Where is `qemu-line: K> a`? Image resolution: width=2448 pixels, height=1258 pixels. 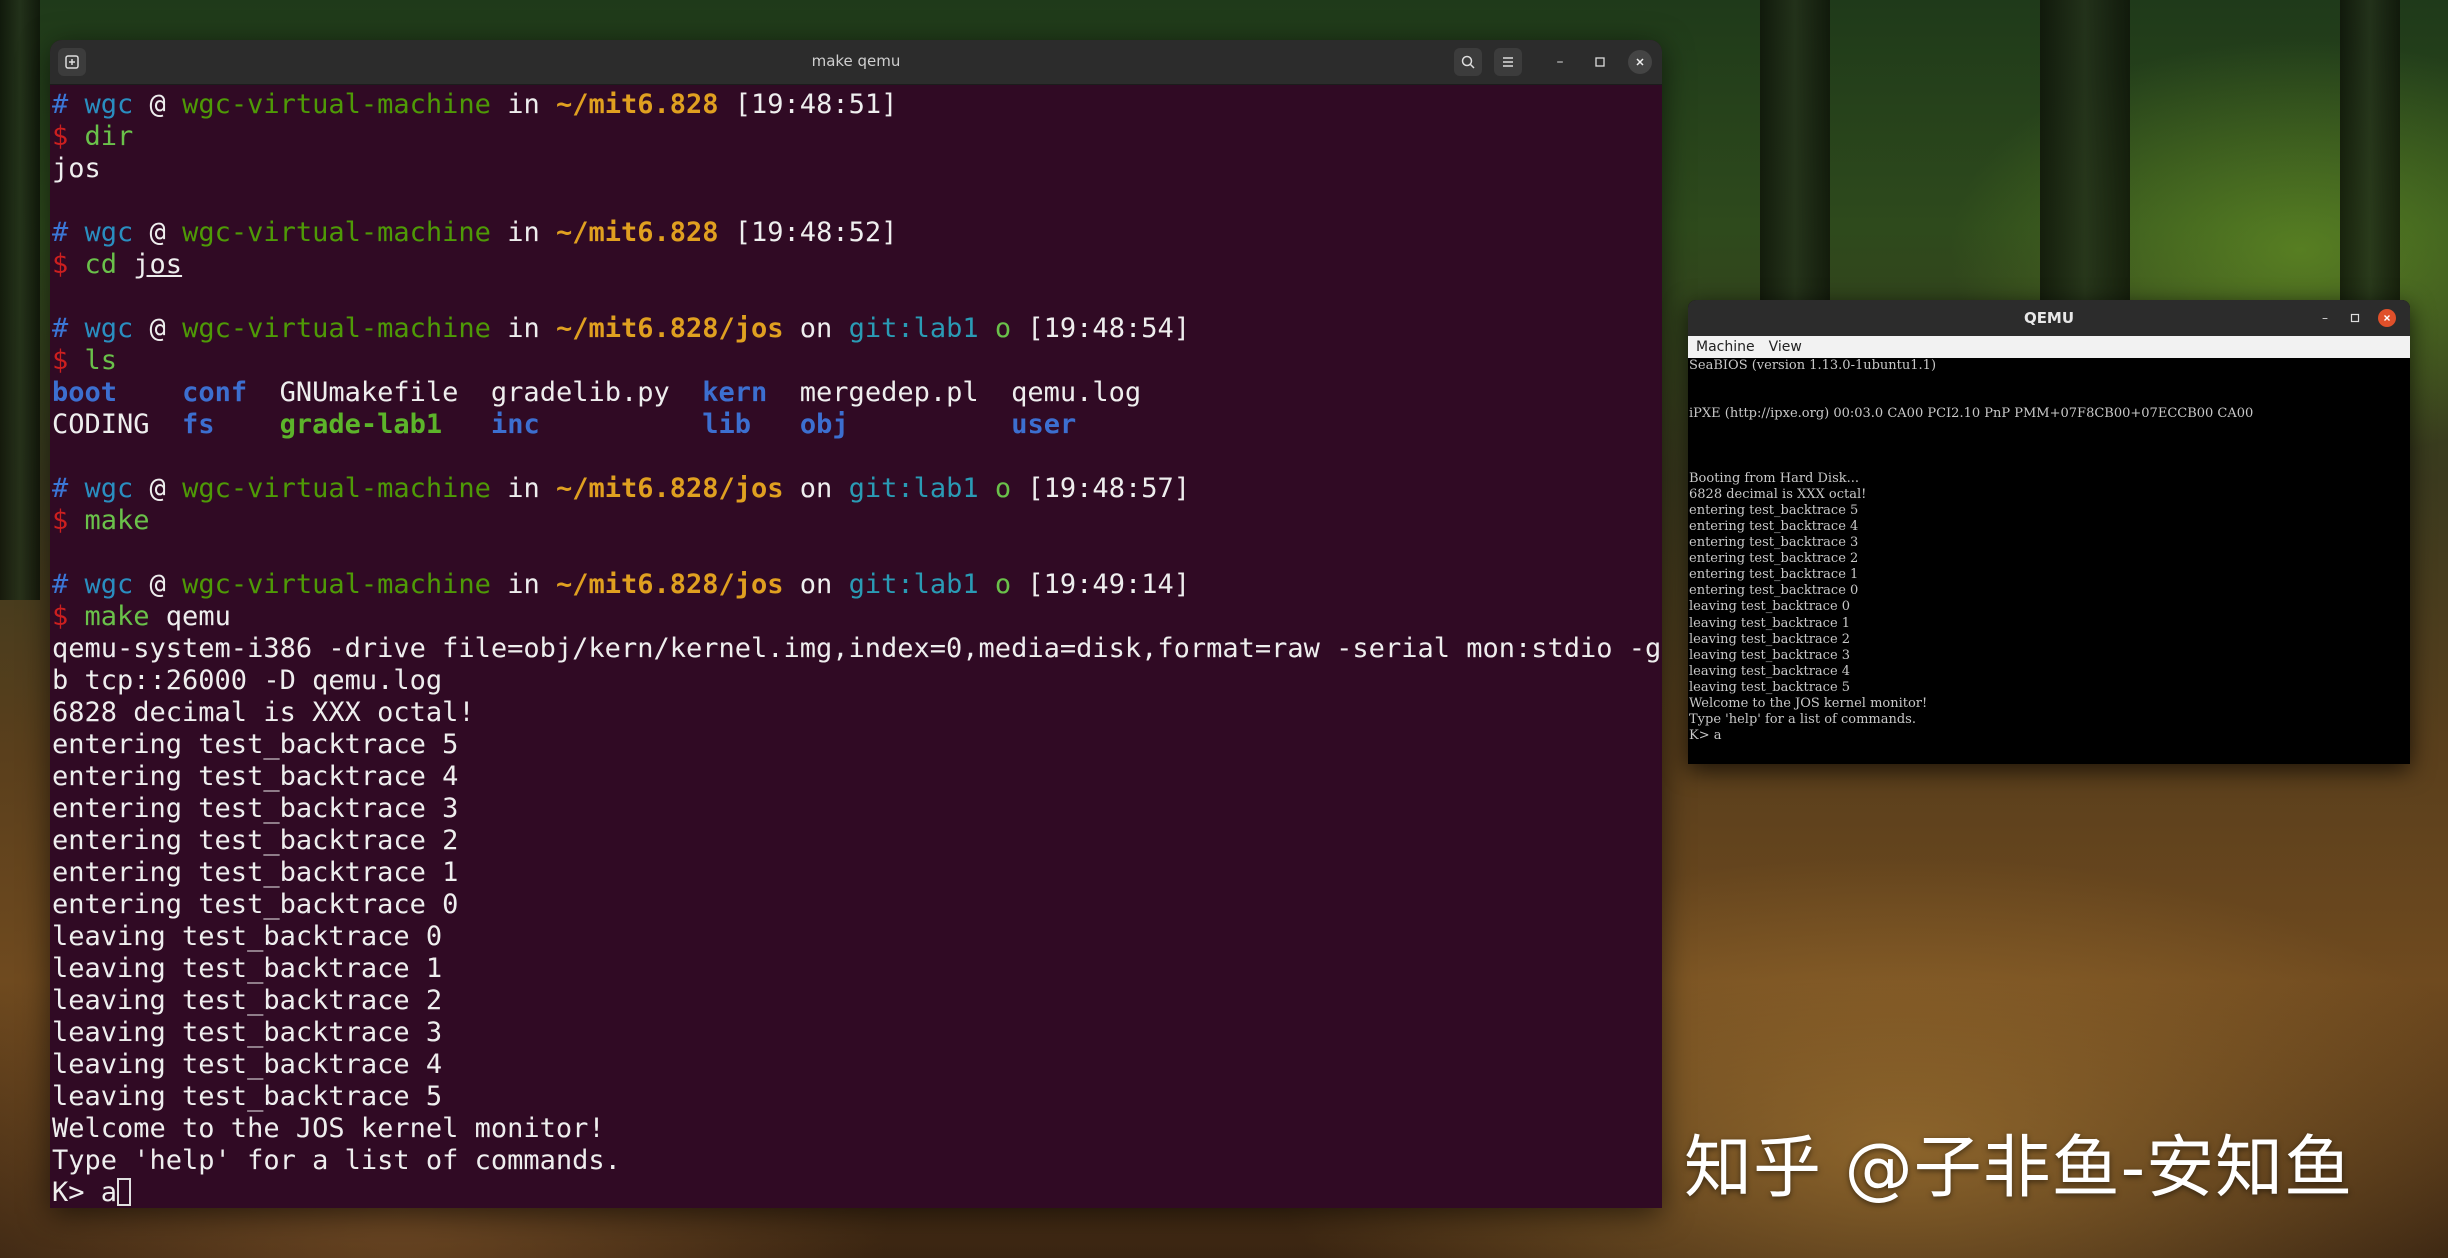
qemu-line: K> a is located at coordinates (1705, 736).